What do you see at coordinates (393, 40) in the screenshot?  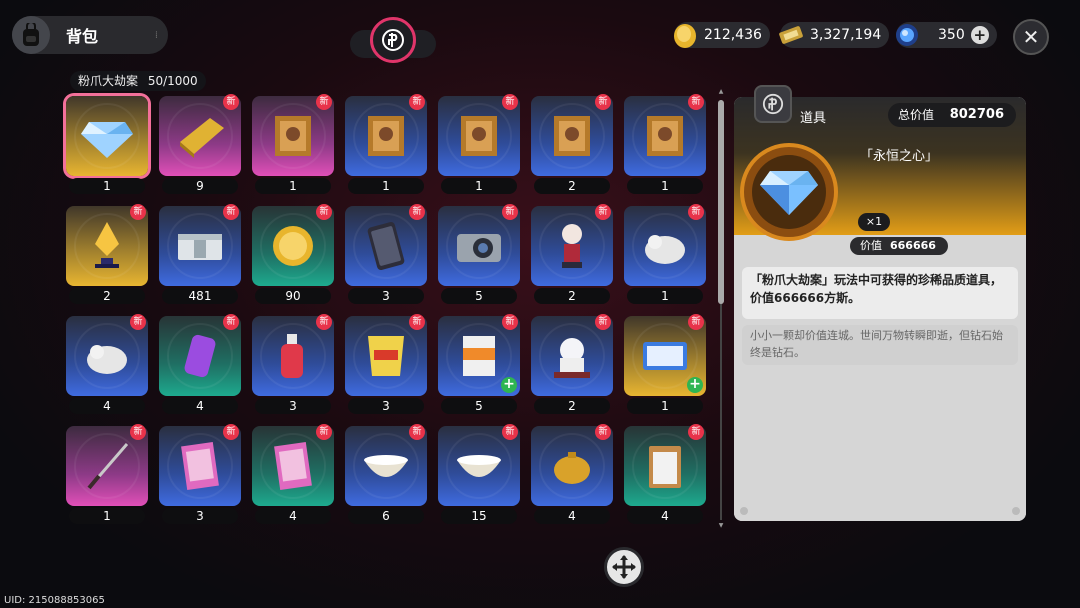 I see `brand-logo-icon` at bounding box center [393, 40].